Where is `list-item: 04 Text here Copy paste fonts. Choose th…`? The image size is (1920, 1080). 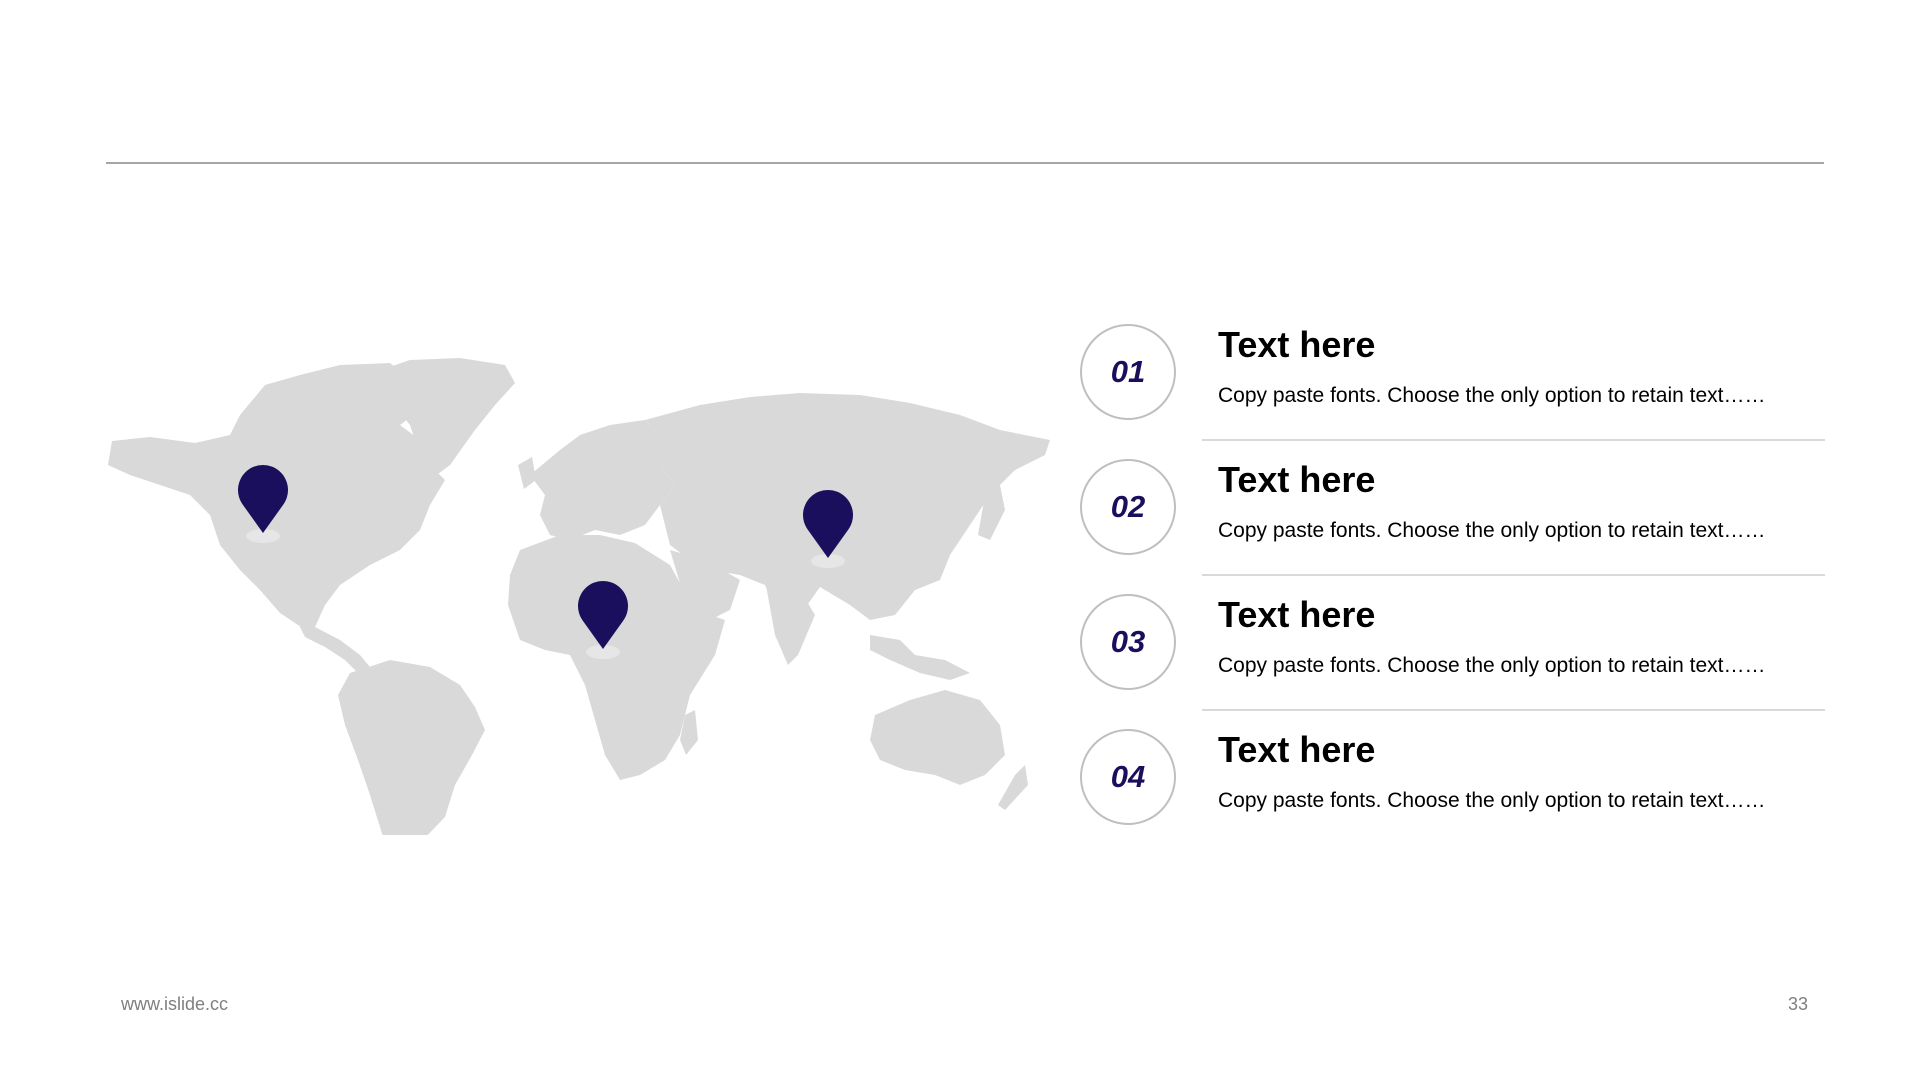 list-item: 04 Text here Copy paste fonts. Choose th… is located at coordinates (1452, 794).